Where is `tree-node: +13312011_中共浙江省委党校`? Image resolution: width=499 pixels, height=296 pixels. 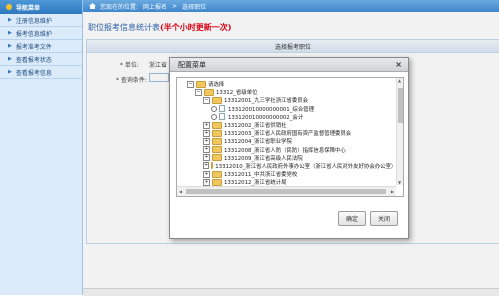
tree-node: +13312011_中共浙江省委党校 is located at coordinates (286, 174).